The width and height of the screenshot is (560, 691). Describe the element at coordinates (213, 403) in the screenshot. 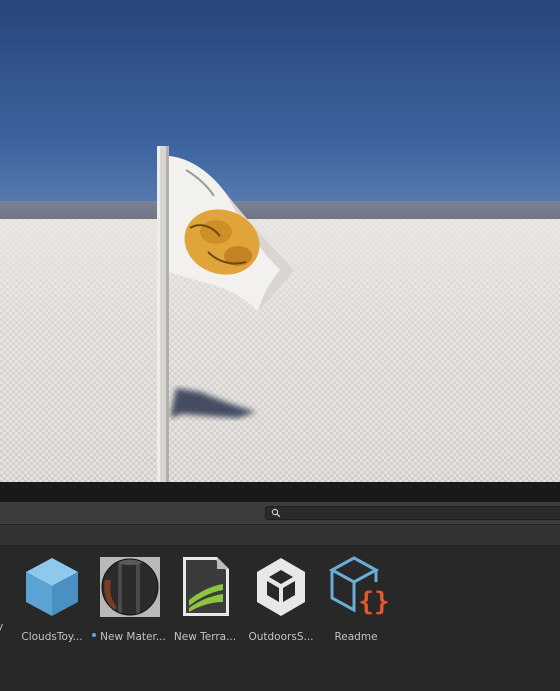

I see `flag-shadow` at that location.